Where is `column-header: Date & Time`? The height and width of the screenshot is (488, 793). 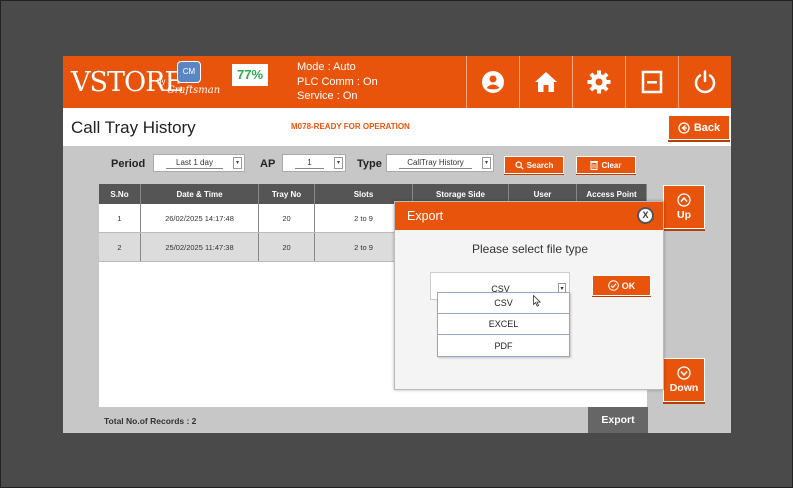 column-header: Date & Time is located at coordinates (200, 194).